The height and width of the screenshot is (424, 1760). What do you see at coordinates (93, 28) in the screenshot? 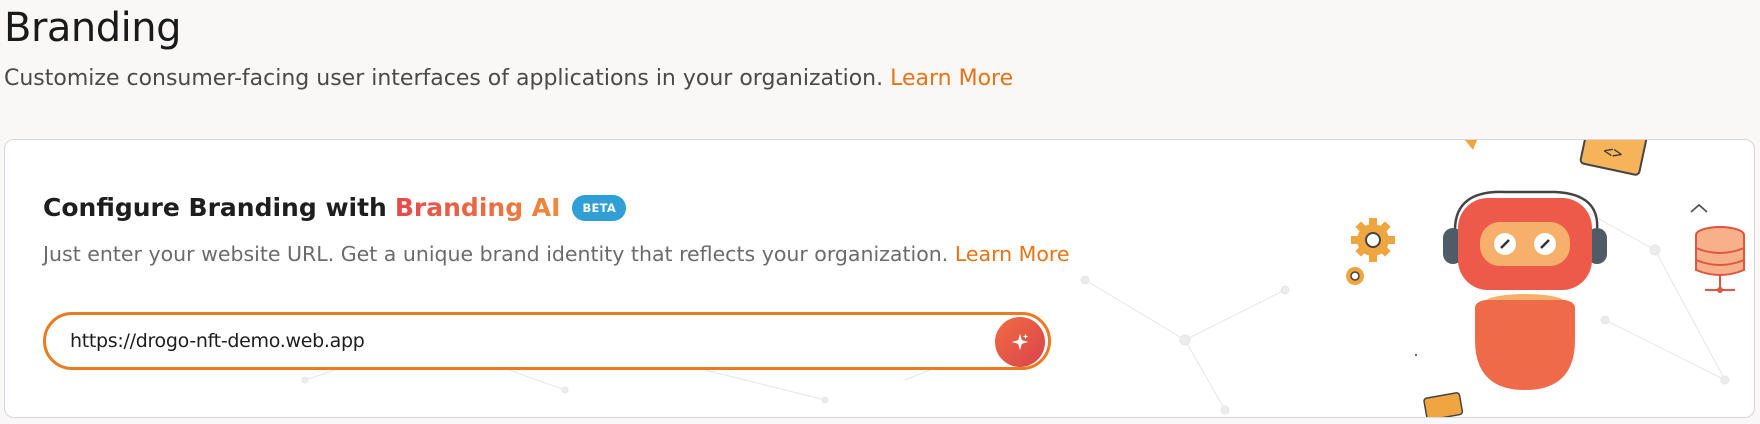
I see `page-title: Branding` at bounding box center [93, 28].